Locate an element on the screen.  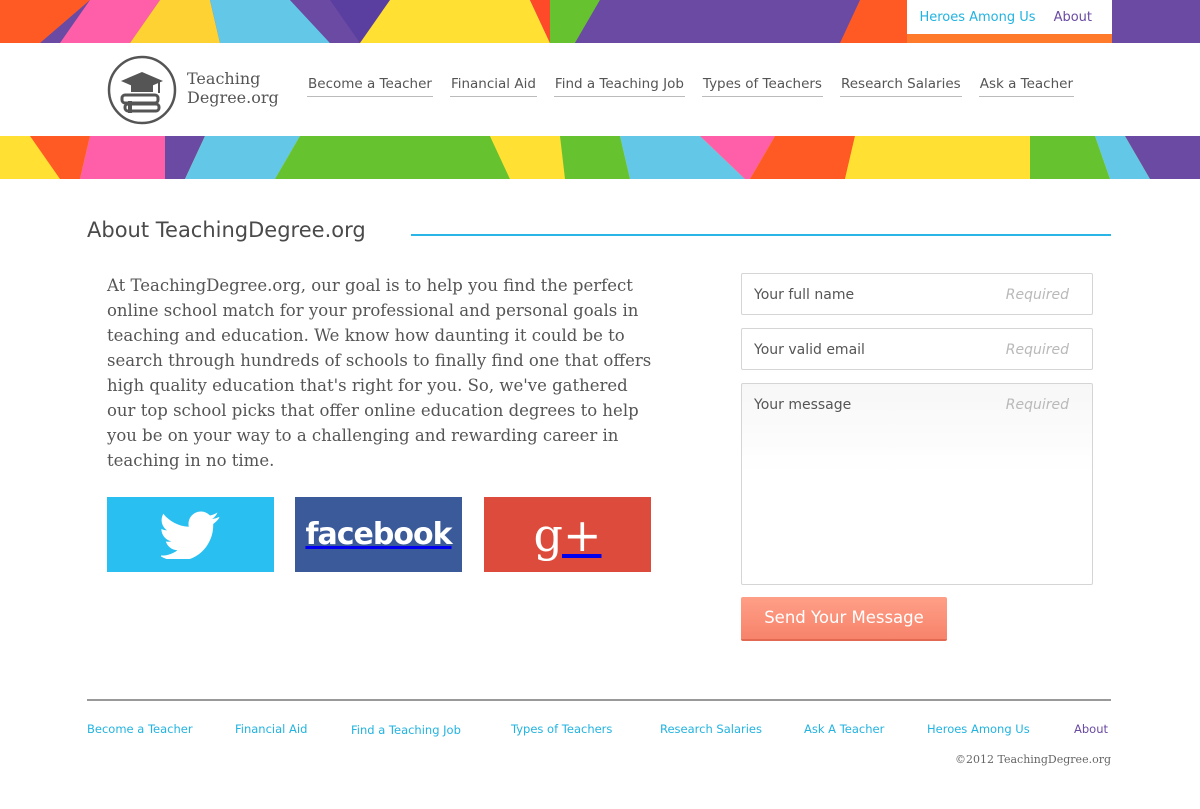
email-field: Your valid email Required is located at coordinates (917, 349).